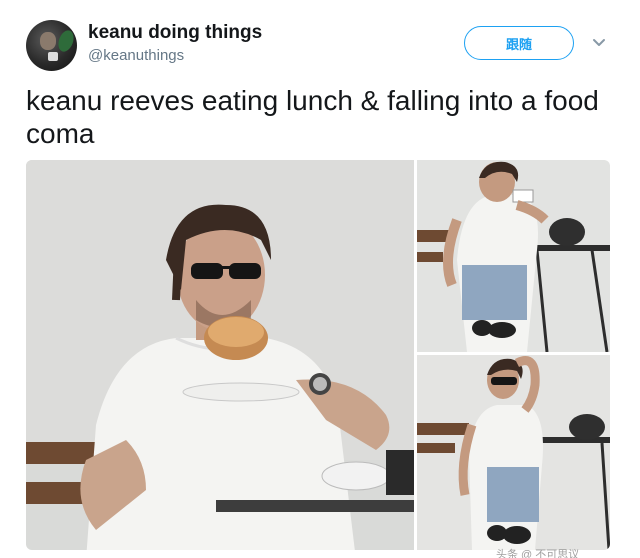  What do you see at coordinates (53, 56) in the screenshot?
I see `avatar-cup` at bounding box center [53, 56].